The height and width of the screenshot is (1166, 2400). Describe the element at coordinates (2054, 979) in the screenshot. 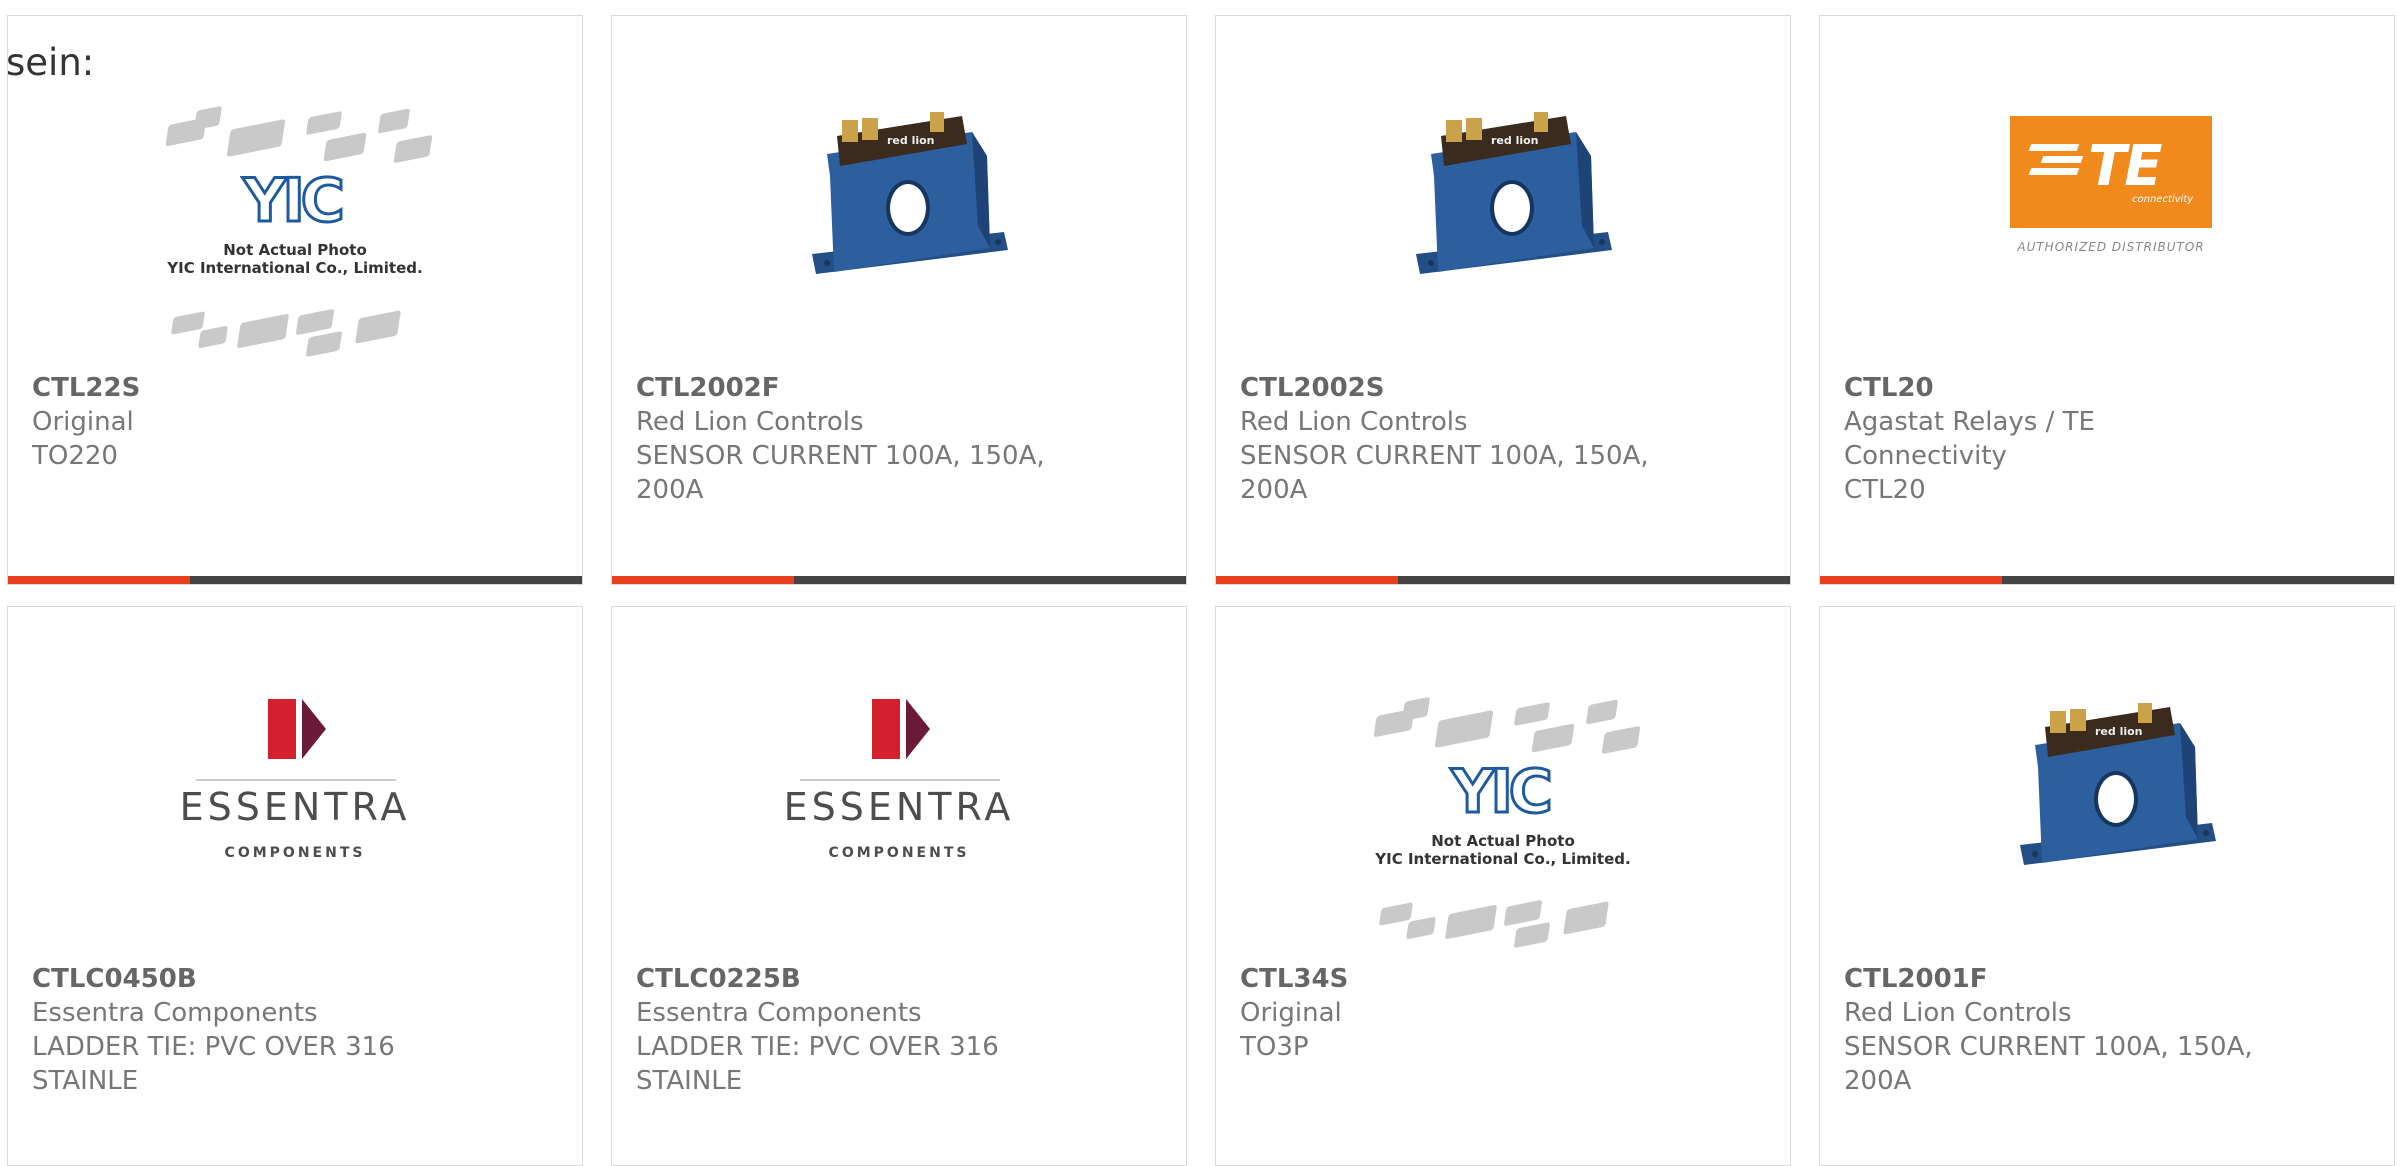

I see `product-part-number: CTL2001F` at that location.